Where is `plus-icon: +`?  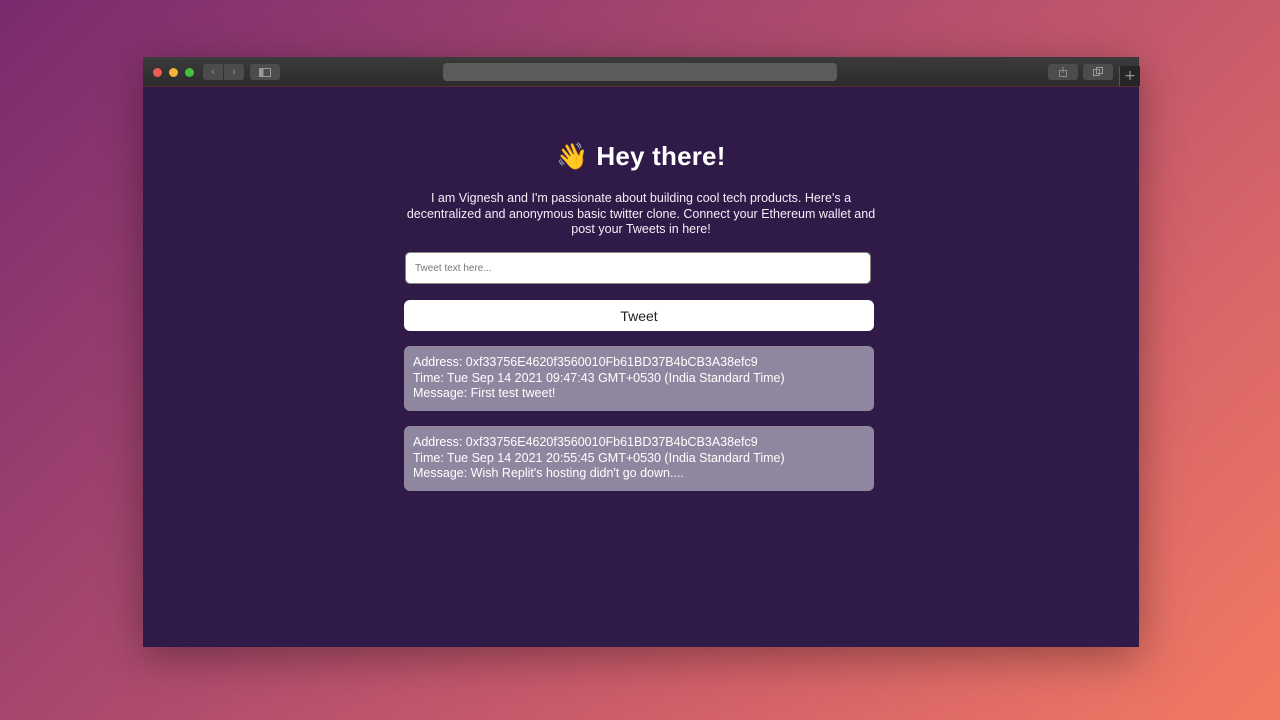 plus-icon: + is located at coordinates (1130, 76).